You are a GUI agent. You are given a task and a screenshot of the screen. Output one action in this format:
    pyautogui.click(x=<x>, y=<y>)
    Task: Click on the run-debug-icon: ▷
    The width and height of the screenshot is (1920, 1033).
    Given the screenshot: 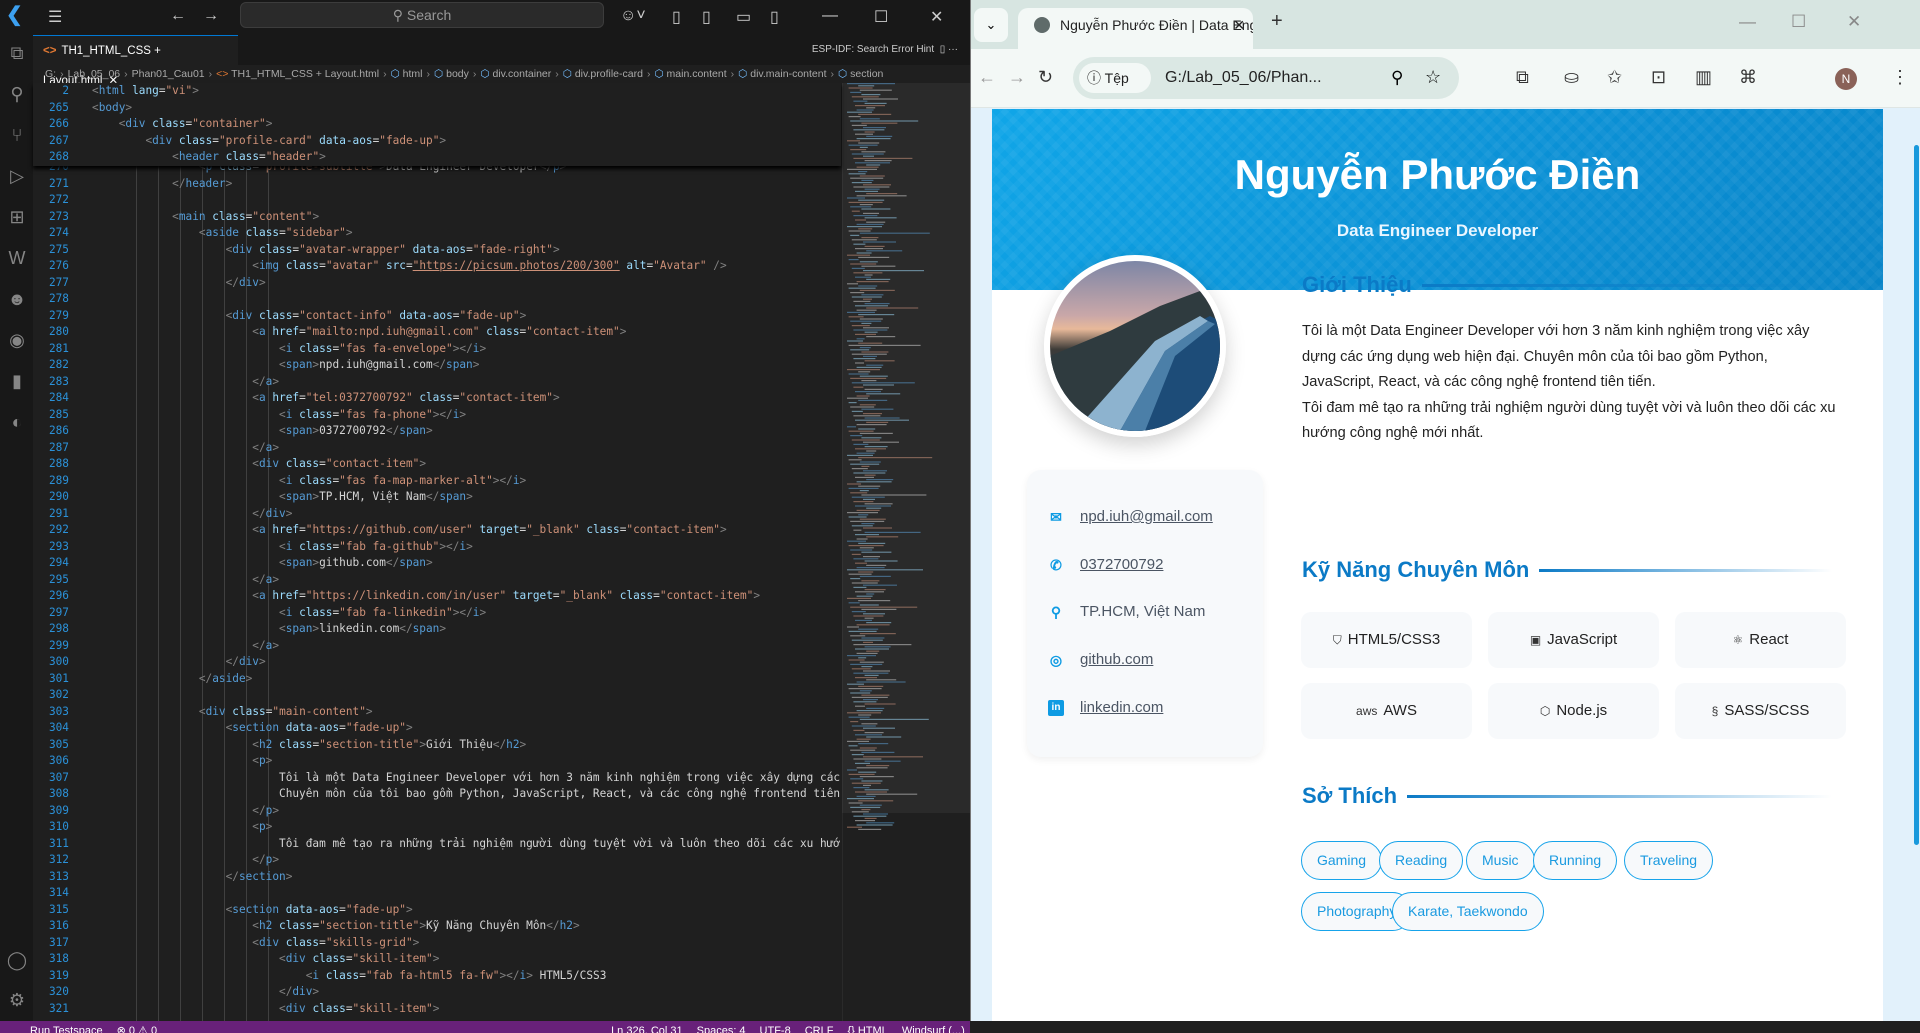 What is the action you would take?
    pyautogui.click(x=17, y=176)
    